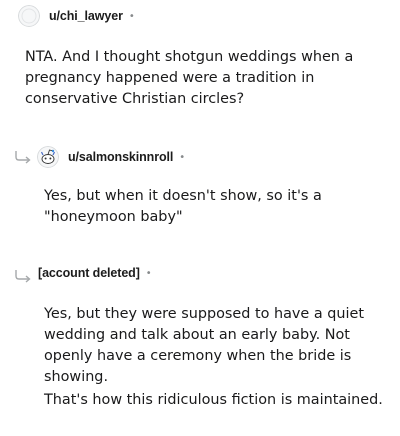 The width and height of the screenshot is (400, 436). Describe the element at coordinates (48, 157) in the screenshot. I see `snoo-avatar-icon` at that location.